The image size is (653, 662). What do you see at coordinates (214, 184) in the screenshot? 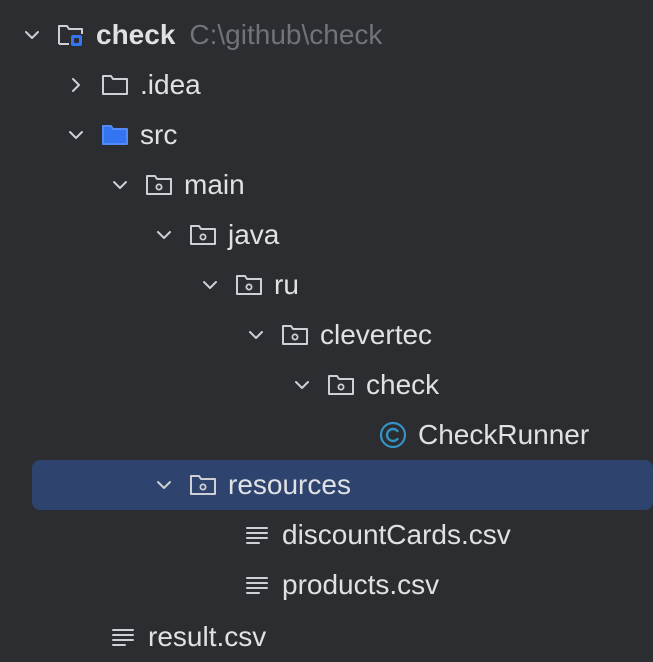
I see `tree-node-label: main` at bounding box center [214, 184].